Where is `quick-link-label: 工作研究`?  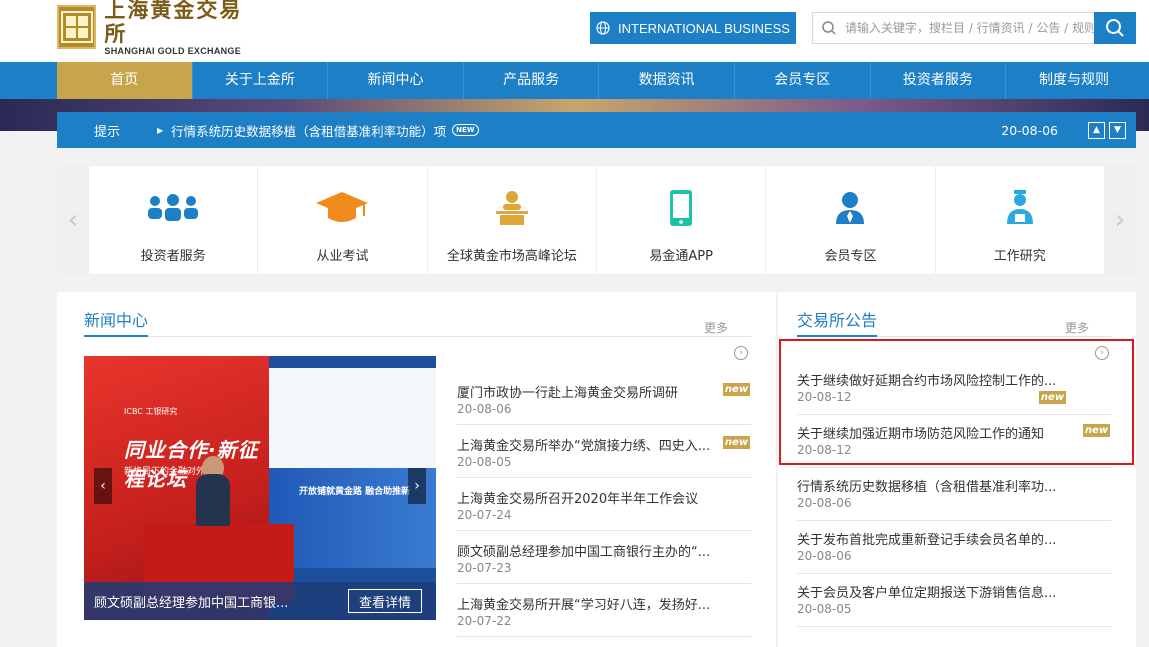
quick-link-label: 工作研究 is located at coordinates (1019, 256).